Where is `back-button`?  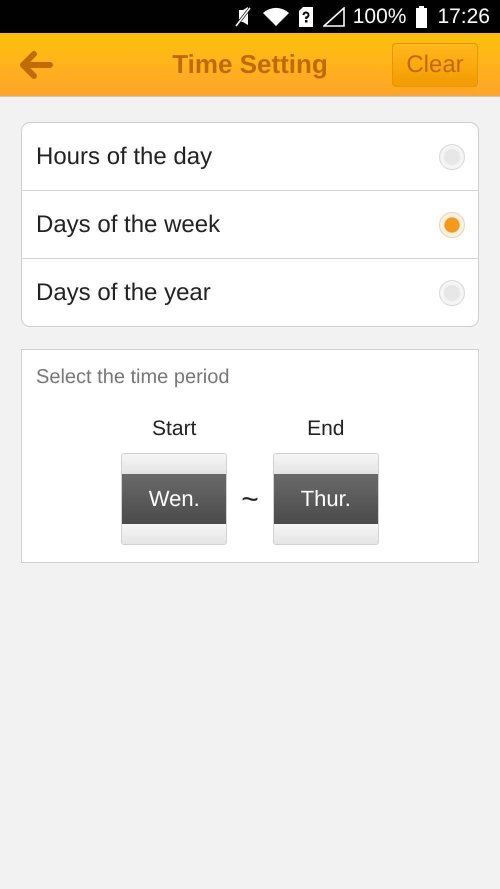 back-button is located at coordinates (36, 64).